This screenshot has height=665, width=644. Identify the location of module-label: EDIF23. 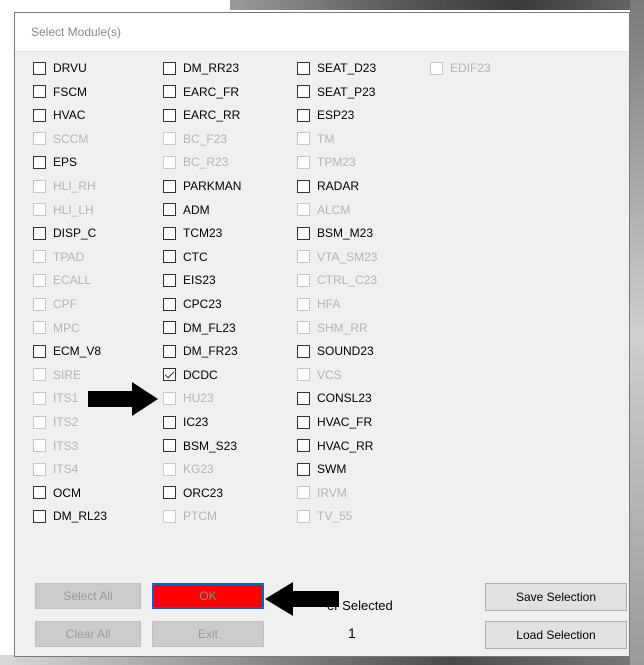
(470, 68).